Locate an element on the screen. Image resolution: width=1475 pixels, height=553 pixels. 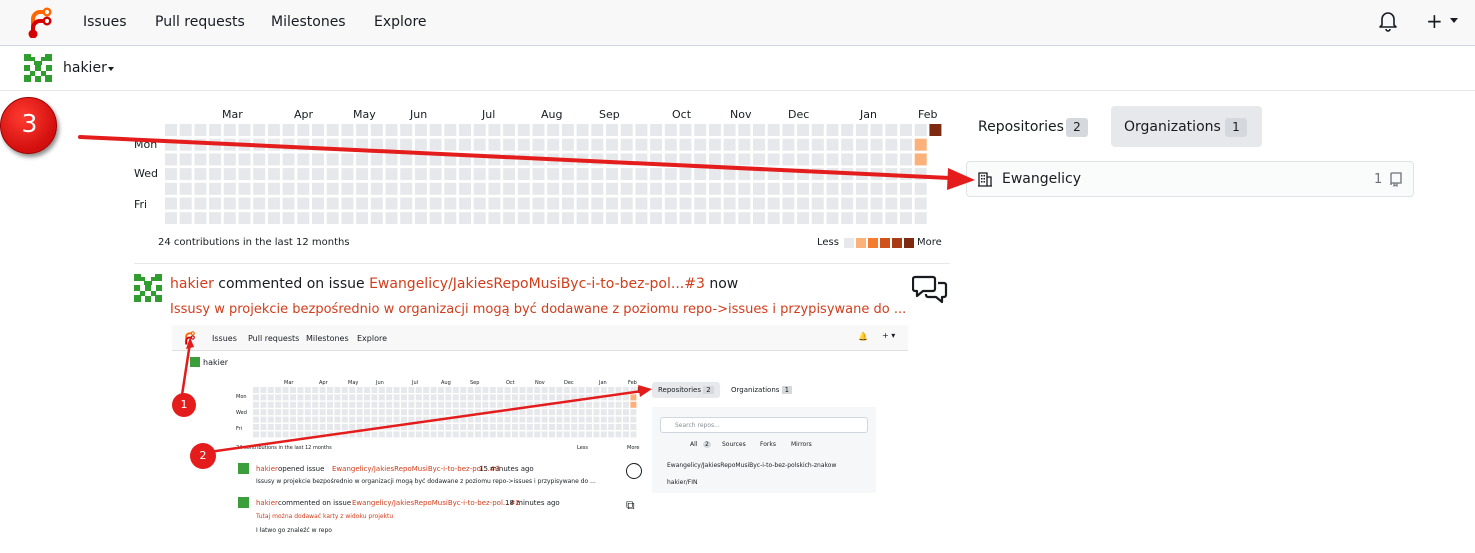
organization-list-item: Ewangelicy 1 is located at coordinates (1190, 179).